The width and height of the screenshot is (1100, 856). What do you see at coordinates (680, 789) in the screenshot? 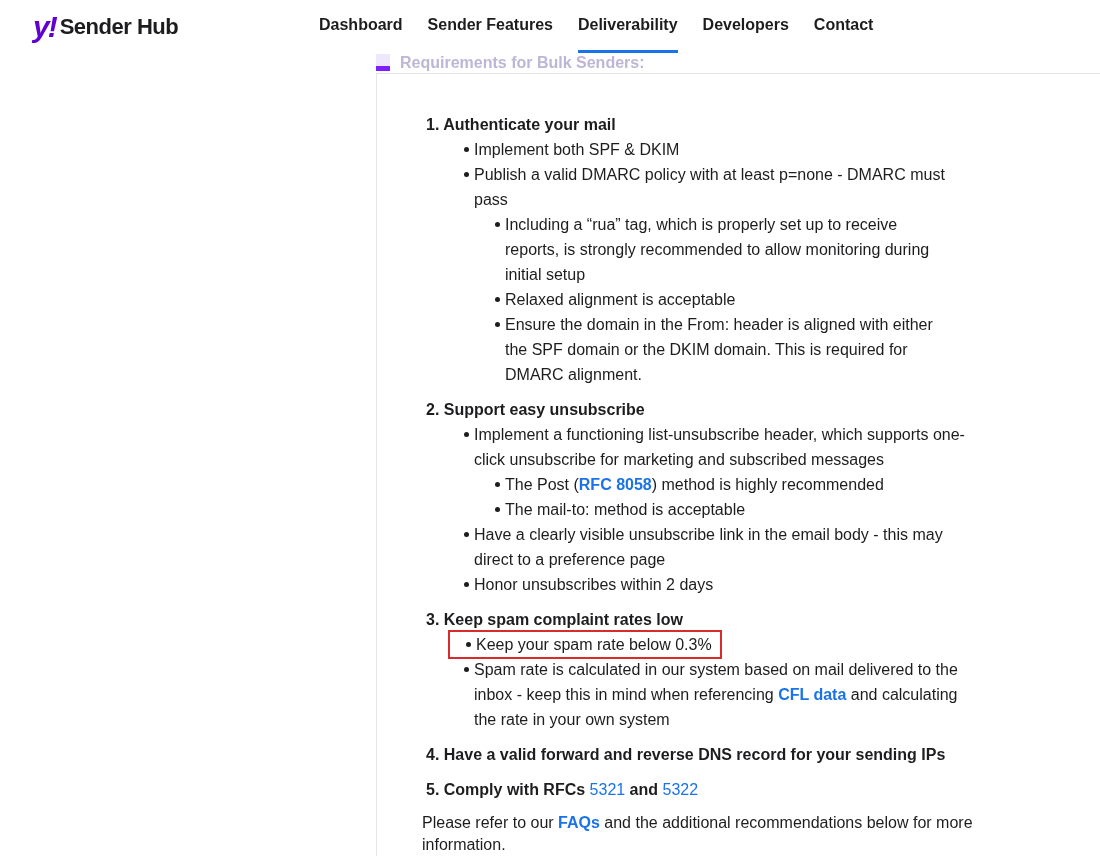
I see `text-link: 5322` at bounding box center [680, 789].